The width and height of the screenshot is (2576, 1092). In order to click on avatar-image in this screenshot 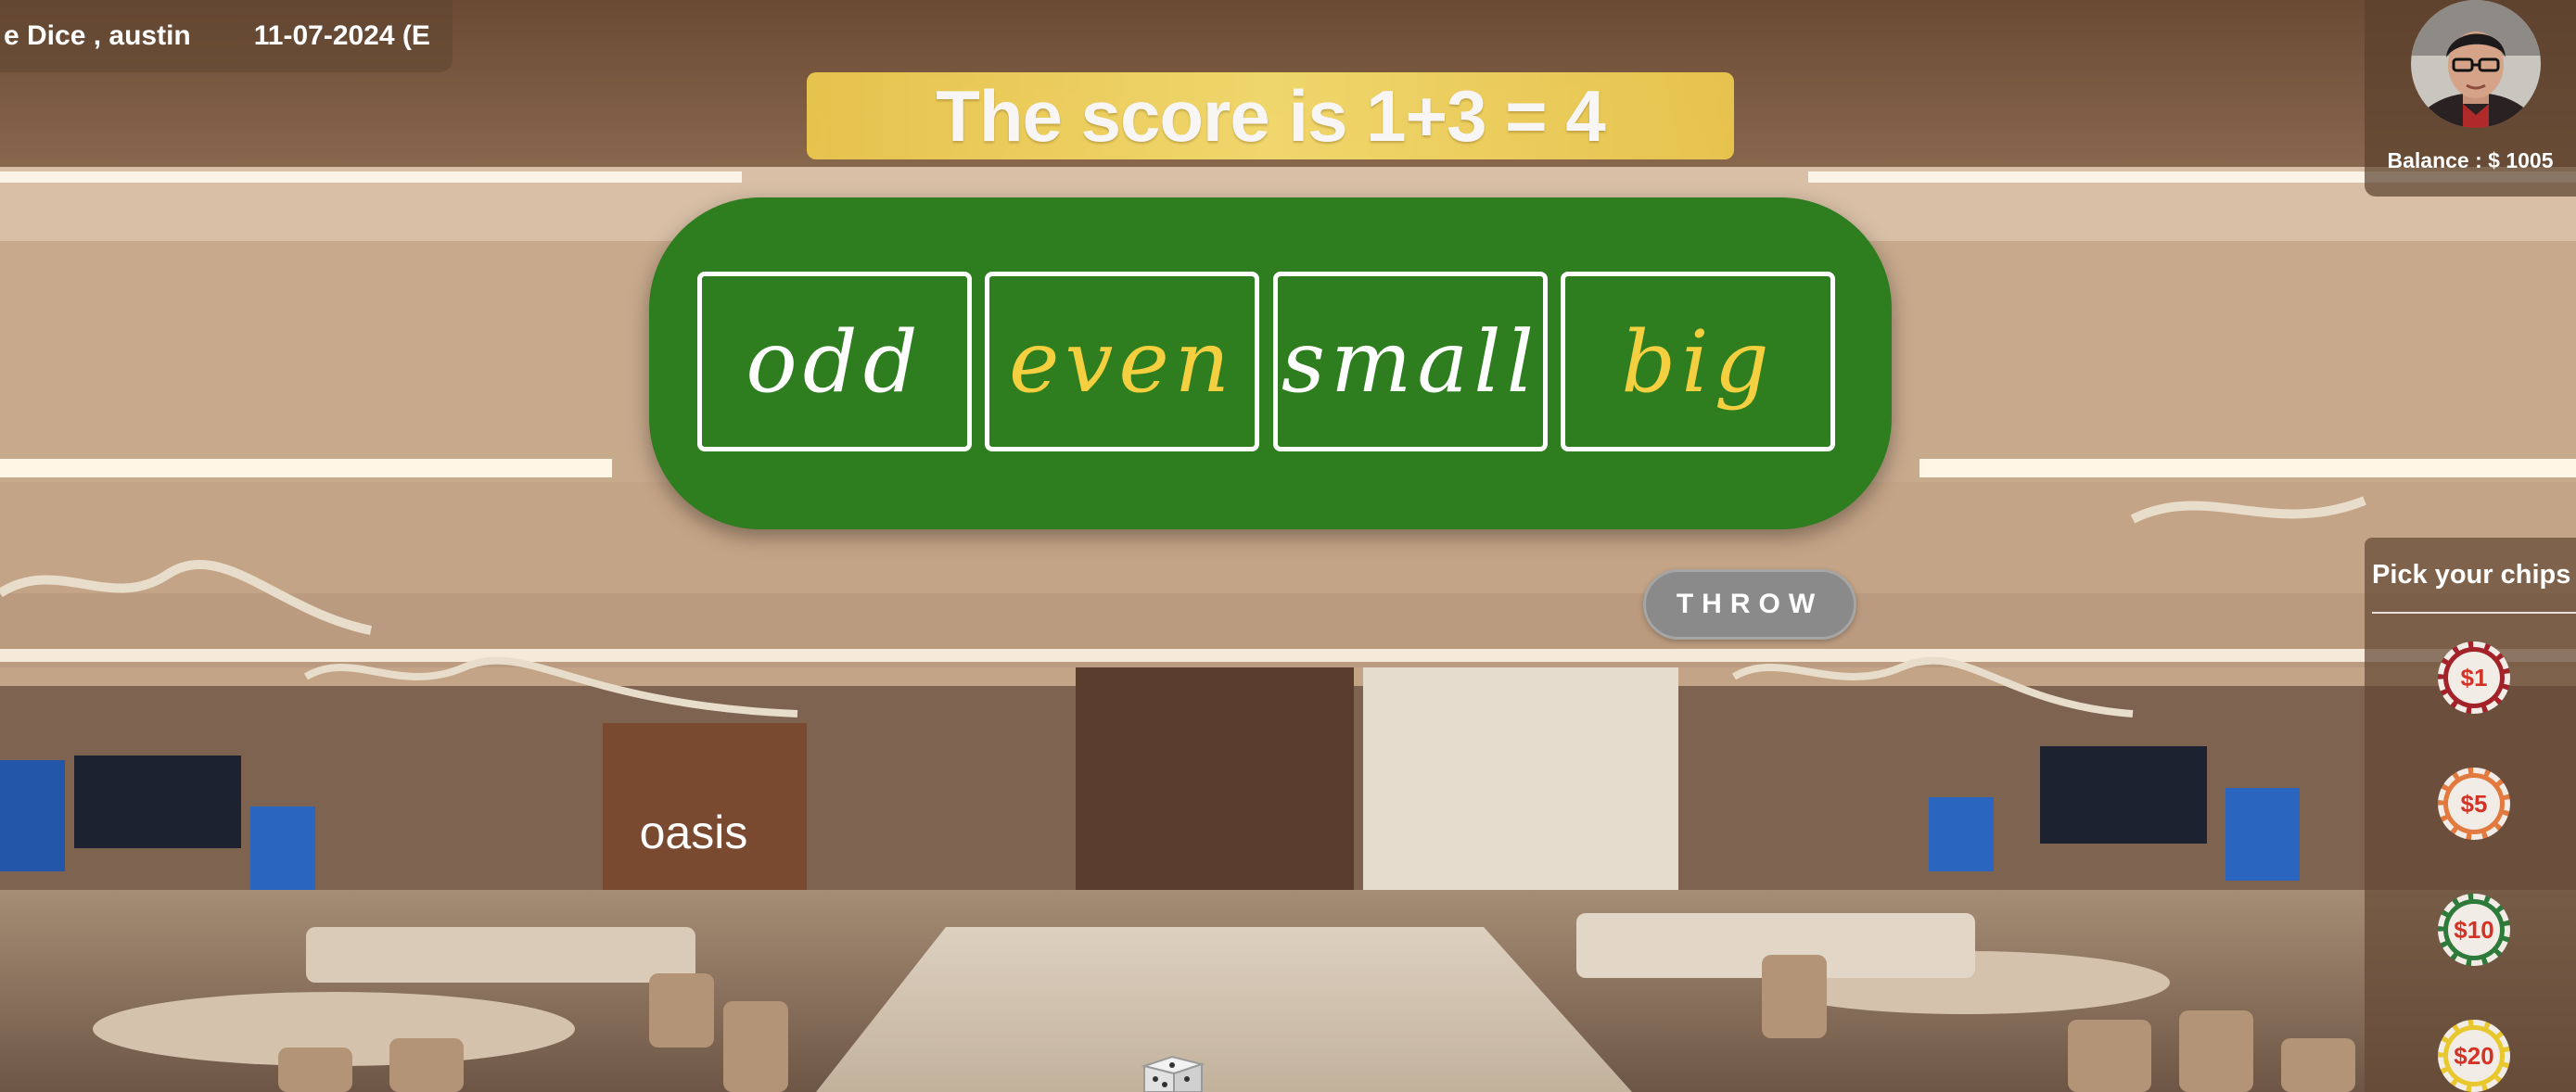, I will do `click(2476, 64)`.